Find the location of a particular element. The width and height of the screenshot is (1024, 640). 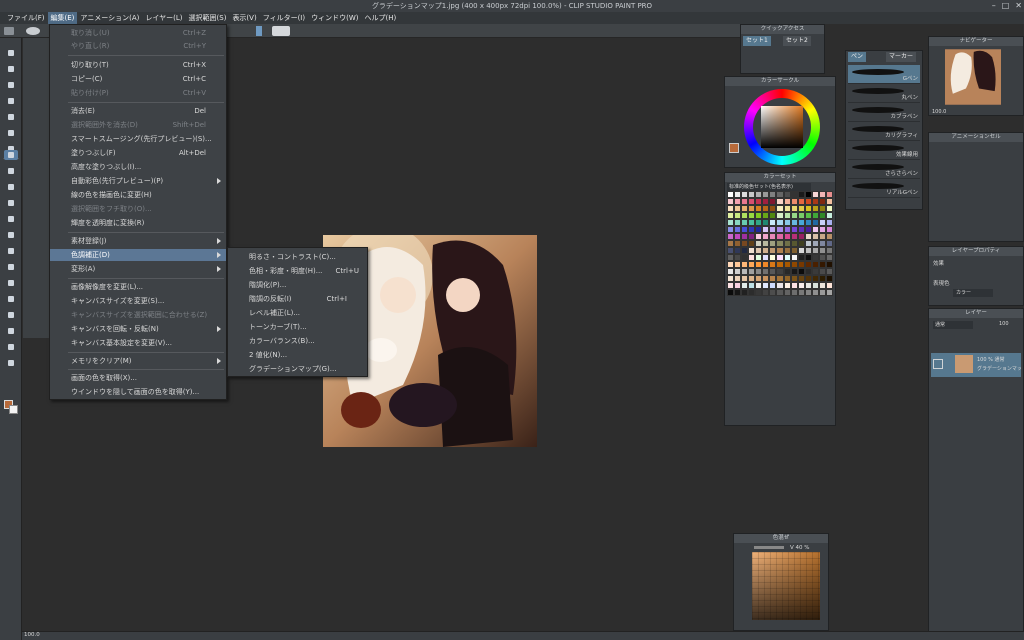

brush-item: 丸ペン is located at coordinates (884, 93).